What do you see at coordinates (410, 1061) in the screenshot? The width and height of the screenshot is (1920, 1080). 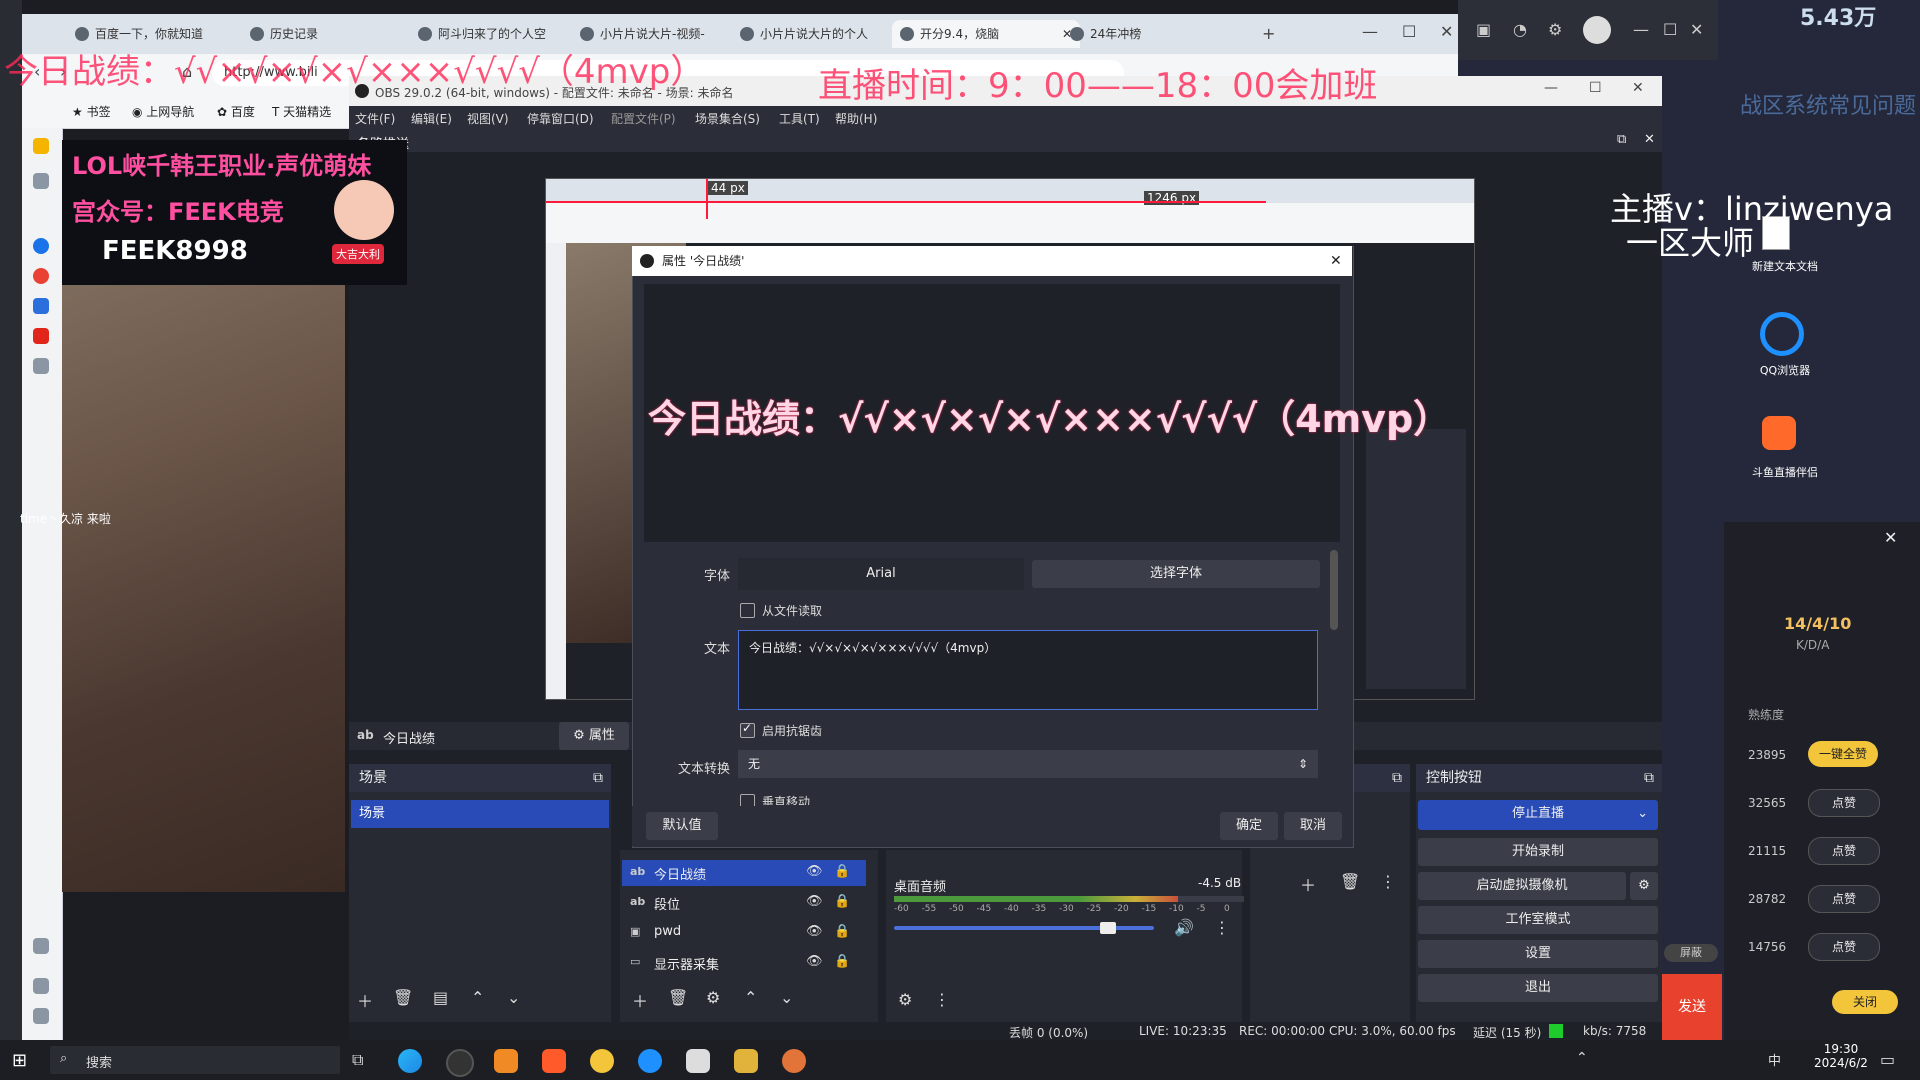 I see `edge-icon` at bounding box center [410, 1061].